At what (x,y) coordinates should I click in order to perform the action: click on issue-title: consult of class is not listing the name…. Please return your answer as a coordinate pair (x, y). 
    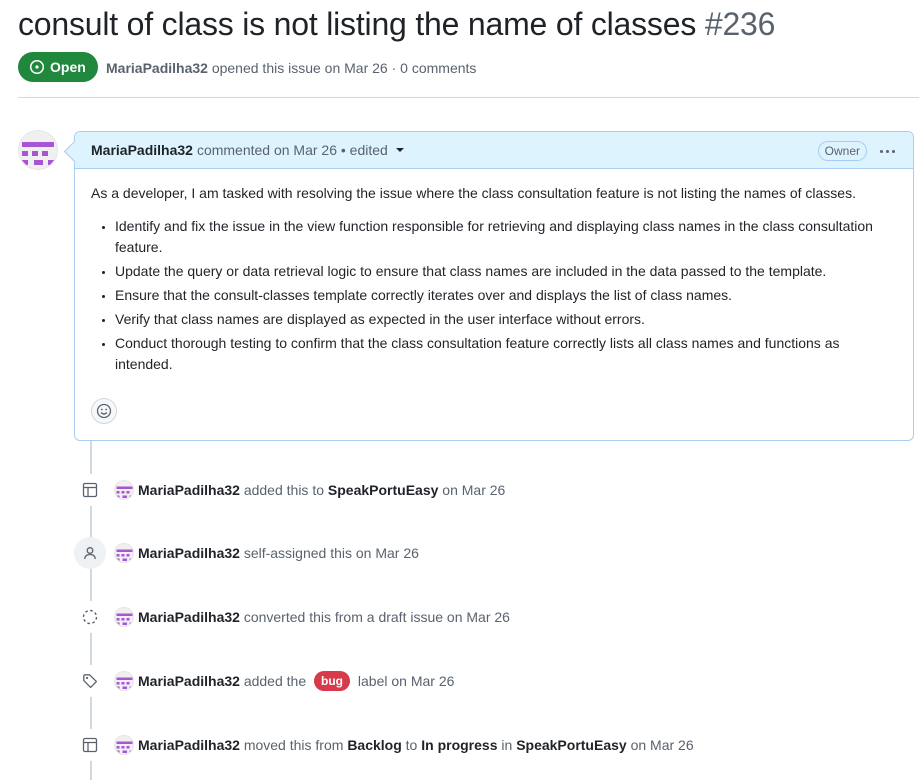
    Looking at the image, I should click on (357, 24).